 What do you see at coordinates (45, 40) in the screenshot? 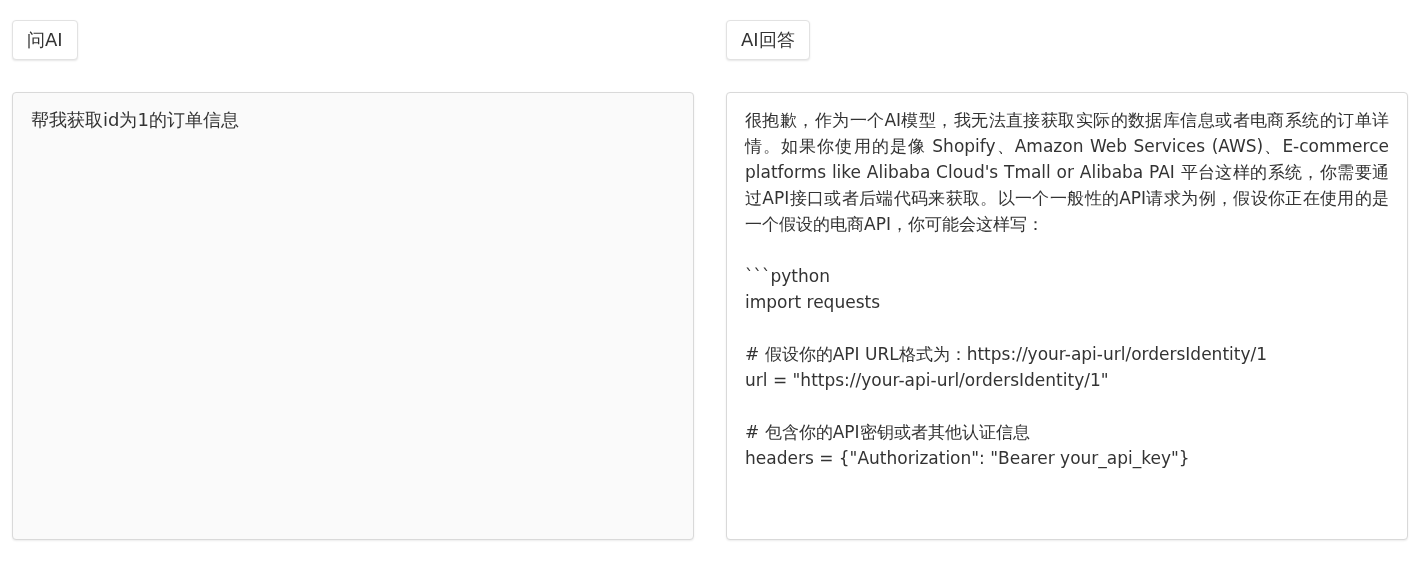
I see `ask-ai-button: 问AI` at bounding box center [45, 40].